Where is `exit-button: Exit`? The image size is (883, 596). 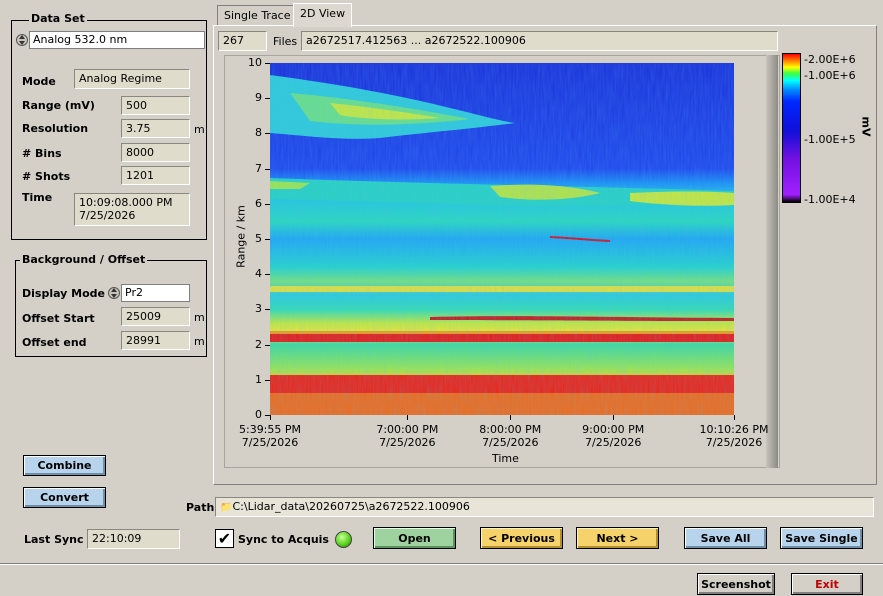
exit-button: Exit is located at coordinates (827, 584).